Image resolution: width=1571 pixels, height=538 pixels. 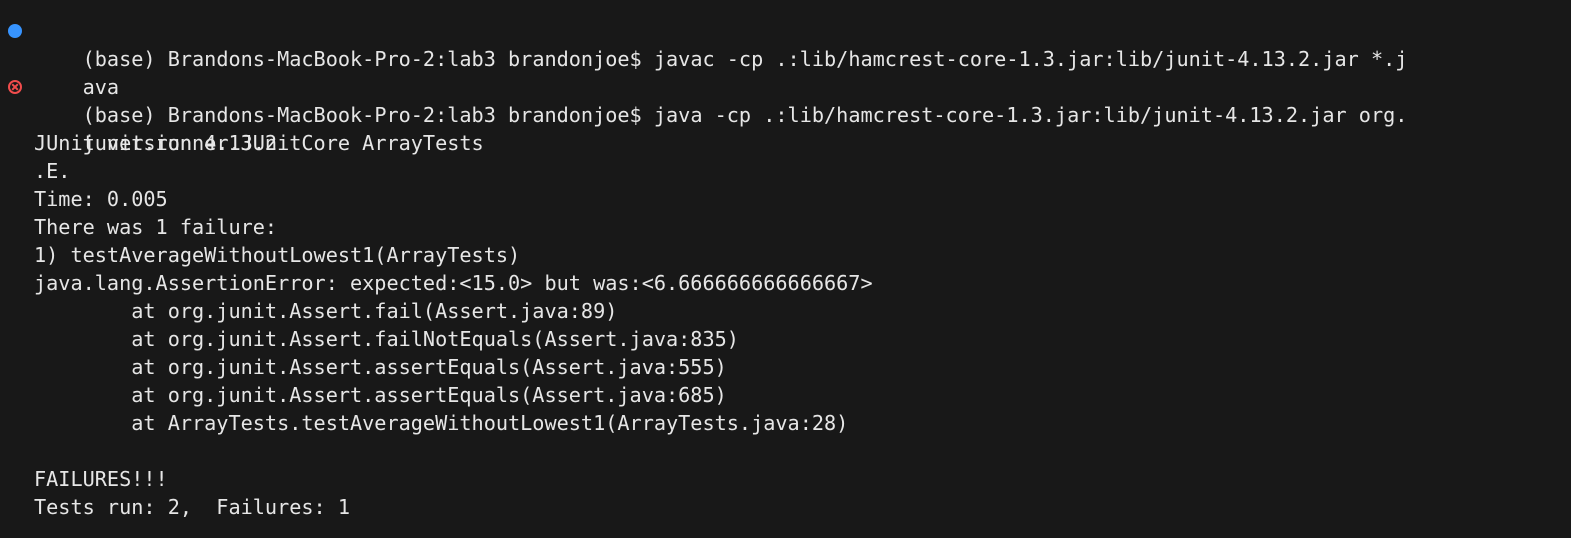 I want to click on output-line: 1) testAverageWithoutLowest1(ArrayTests), so click(x=277, y=255).